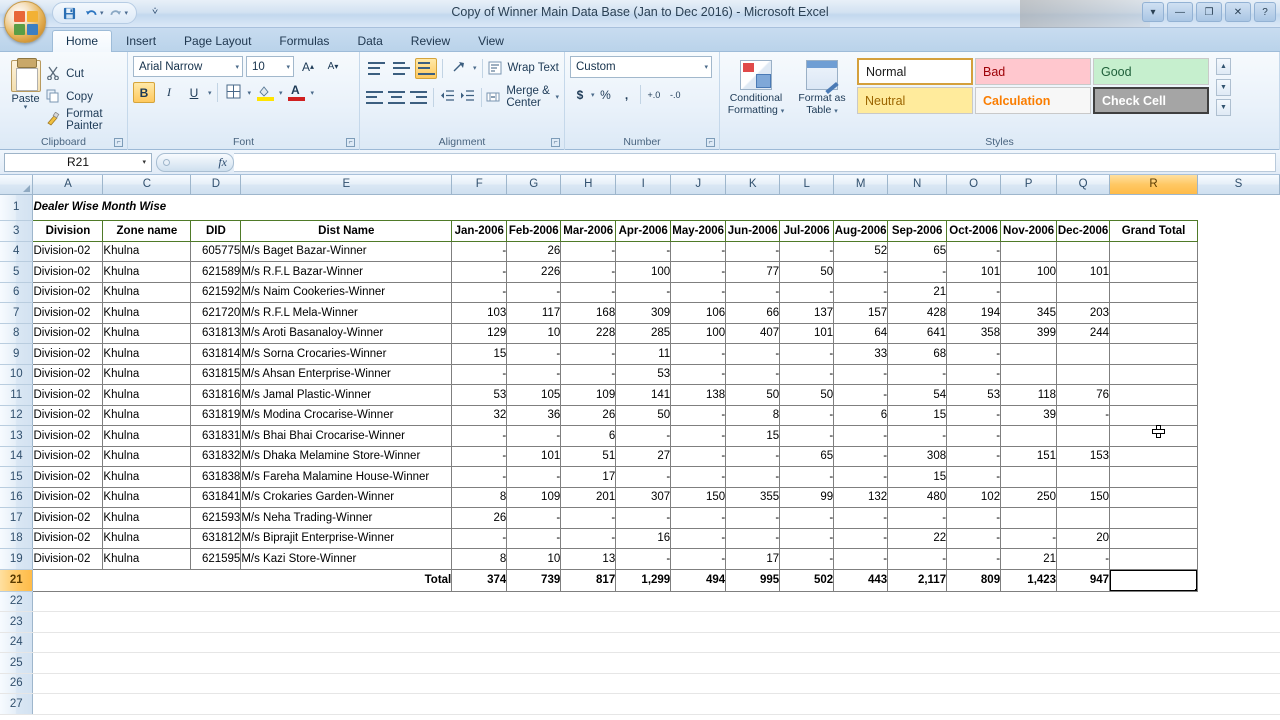 Image resolution: width=1280 pixels, height=720 pixels. What do you see at coordinates (534, 185) in the screenshot?
I see `column-header-G: G` at bounding box center [534, 185].